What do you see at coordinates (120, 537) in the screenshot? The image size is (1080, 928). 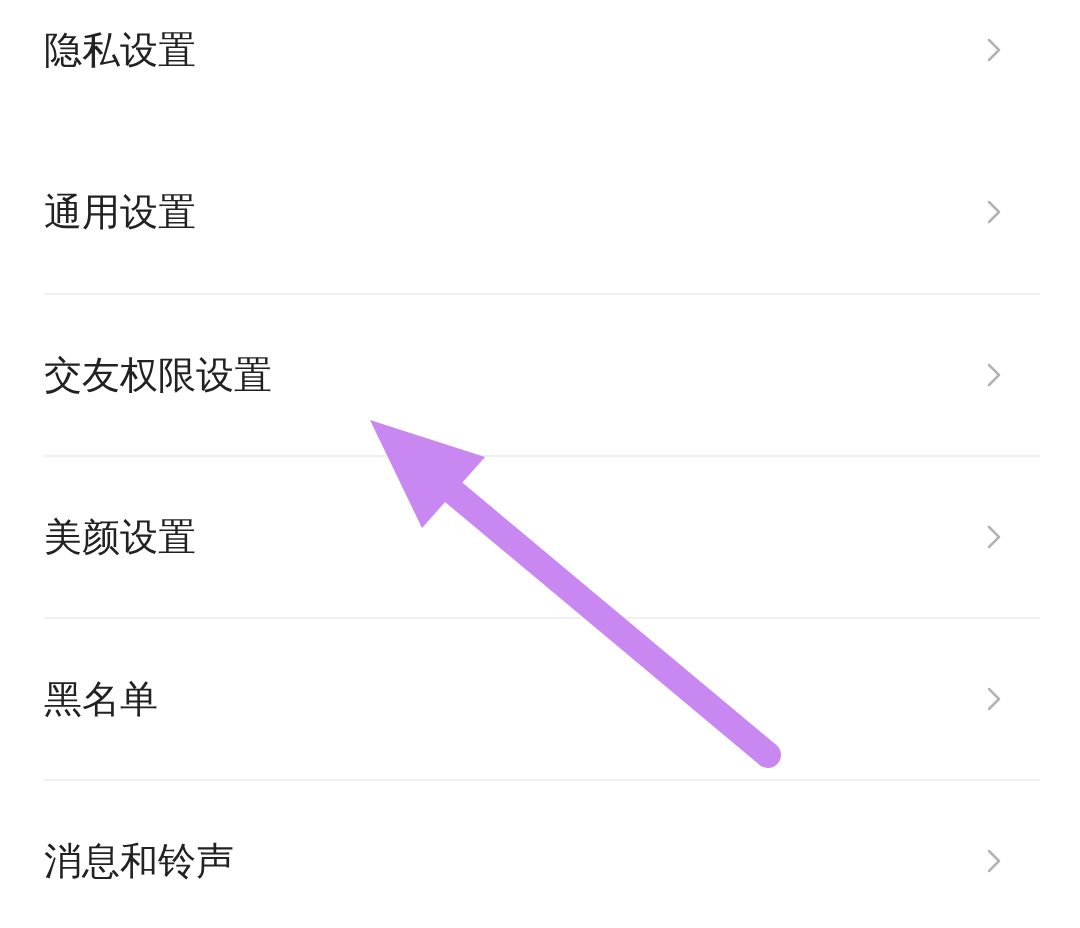 I see `item-label: 美颜设置` at bounding box center [120, 537].